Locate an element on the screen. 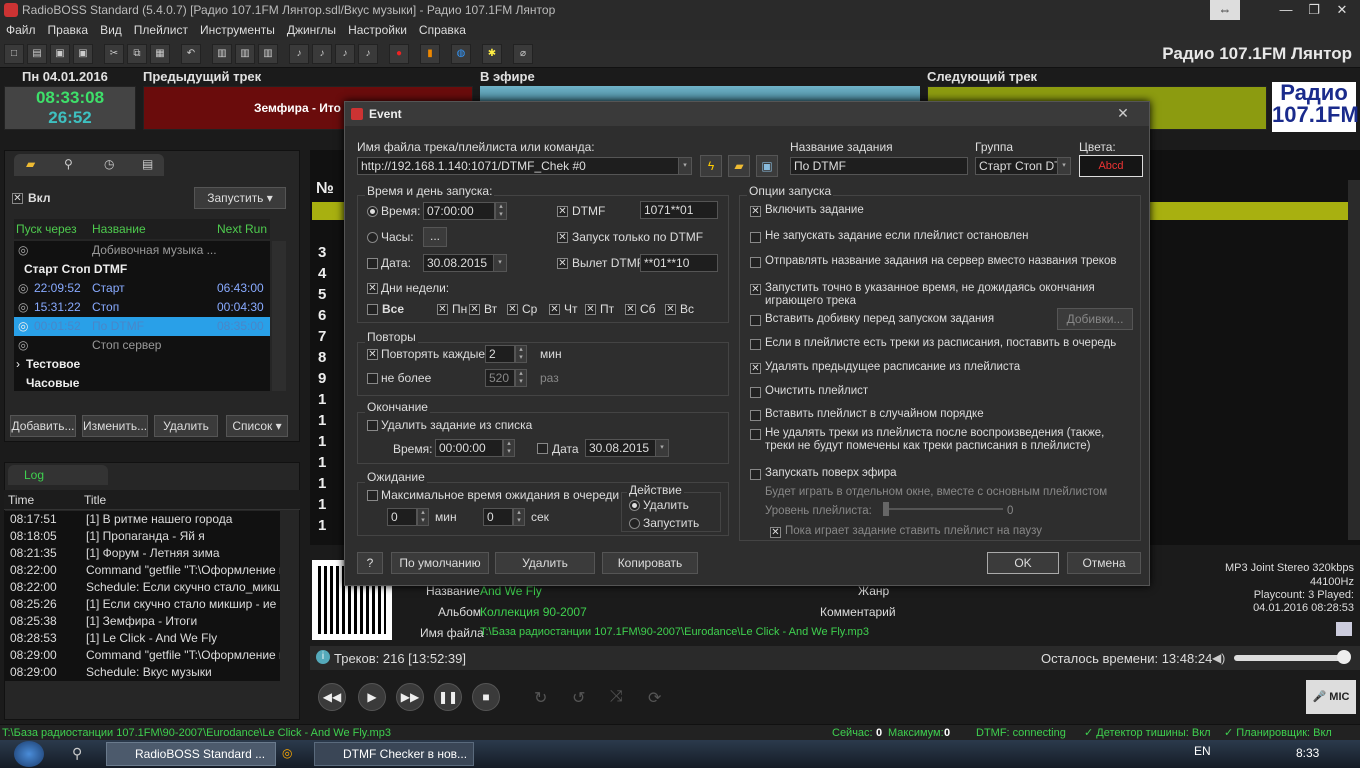 This screenshot has width=1360, height=768. menu-edit: Правка is located at coordinates (68, 30).